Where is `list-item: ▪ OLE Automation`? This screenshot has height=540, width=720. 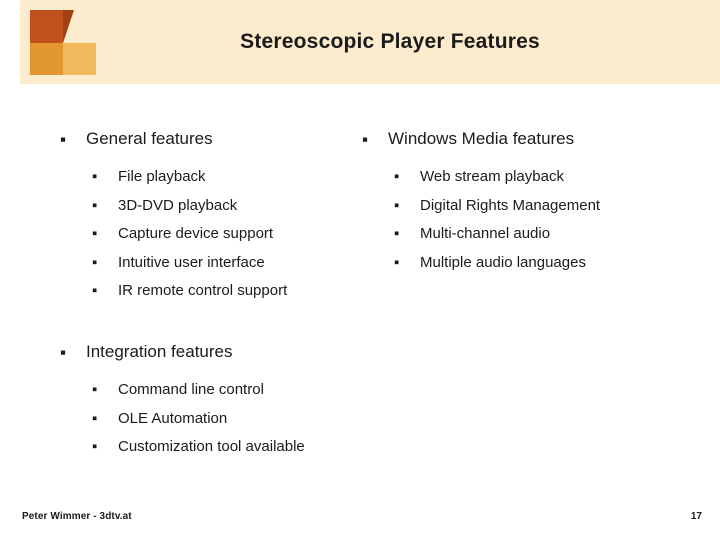
list-item: ▪ OLE Automation is located at coordinates (221, 419).